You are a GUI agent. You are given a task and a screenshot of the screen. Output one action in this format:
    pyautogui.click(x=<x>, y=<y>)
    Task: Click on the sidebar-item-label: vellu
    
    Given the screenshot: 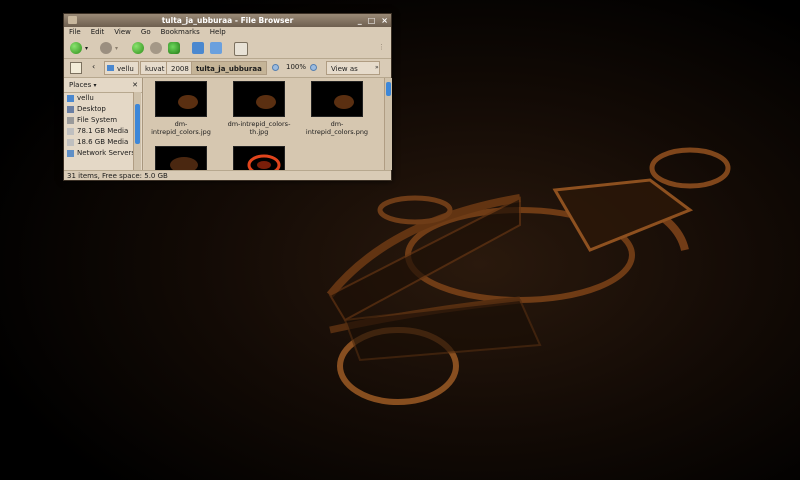 What is the action you would take?
    pyautogui.click(x=85, y=98)
    